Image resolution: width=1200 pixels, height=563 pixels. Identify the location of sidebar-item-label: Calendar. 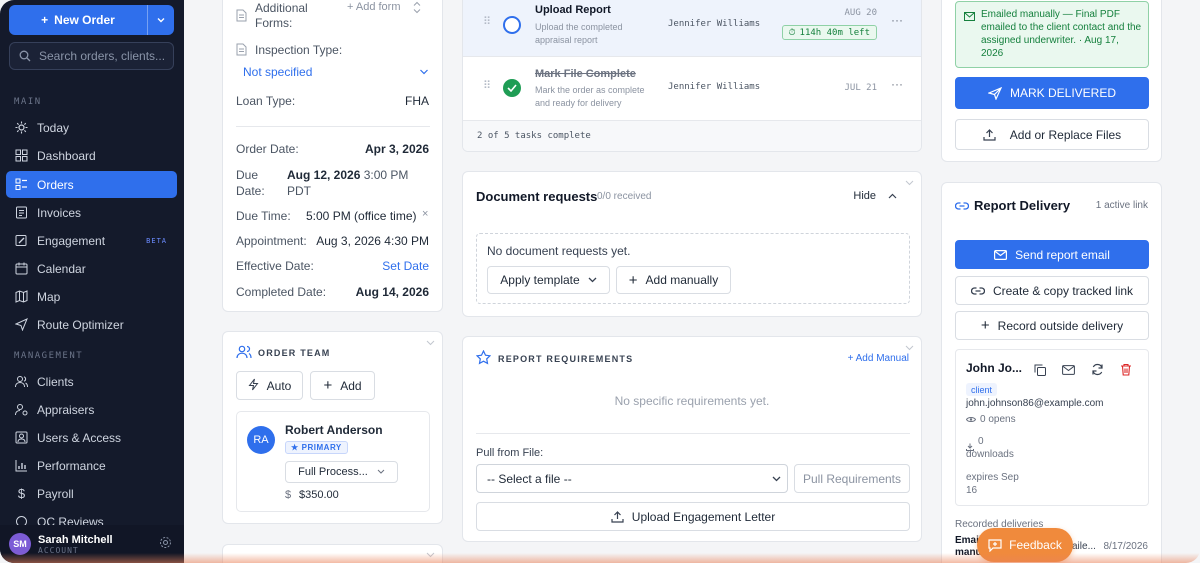
(61, 268).